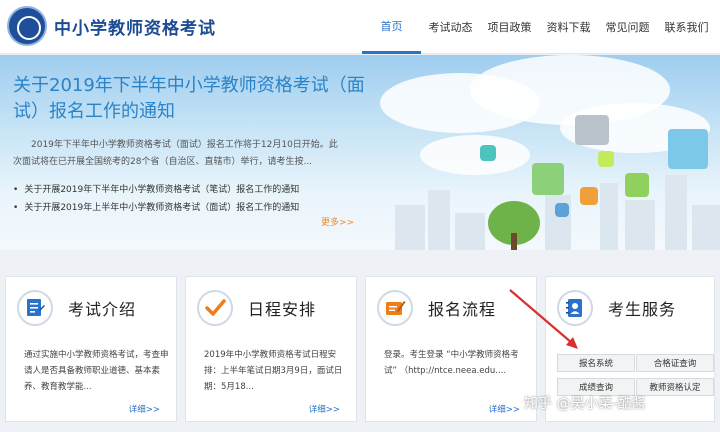 This screenshot has width=720, height=432. What do you see at coordinates (543, 319) in the screenshot?
I see `annotation-arrow` at bounding box center [543, 319].